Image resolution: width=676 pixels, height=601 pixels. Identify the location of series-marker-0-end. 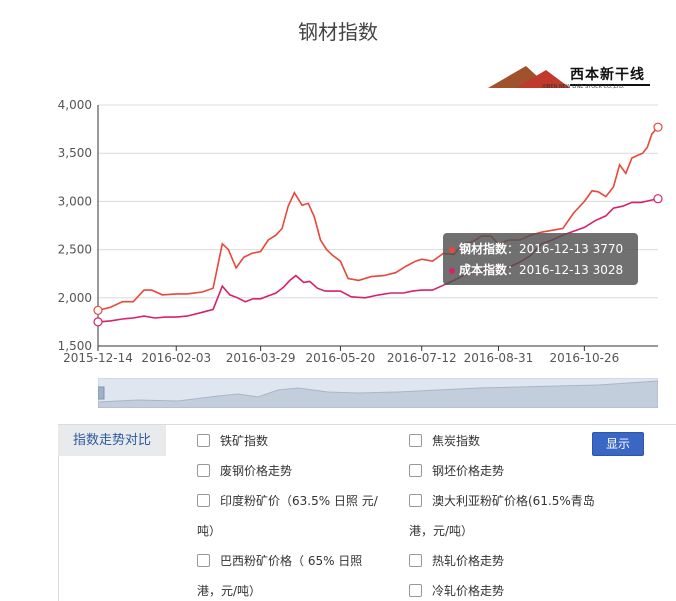
(658, 127).